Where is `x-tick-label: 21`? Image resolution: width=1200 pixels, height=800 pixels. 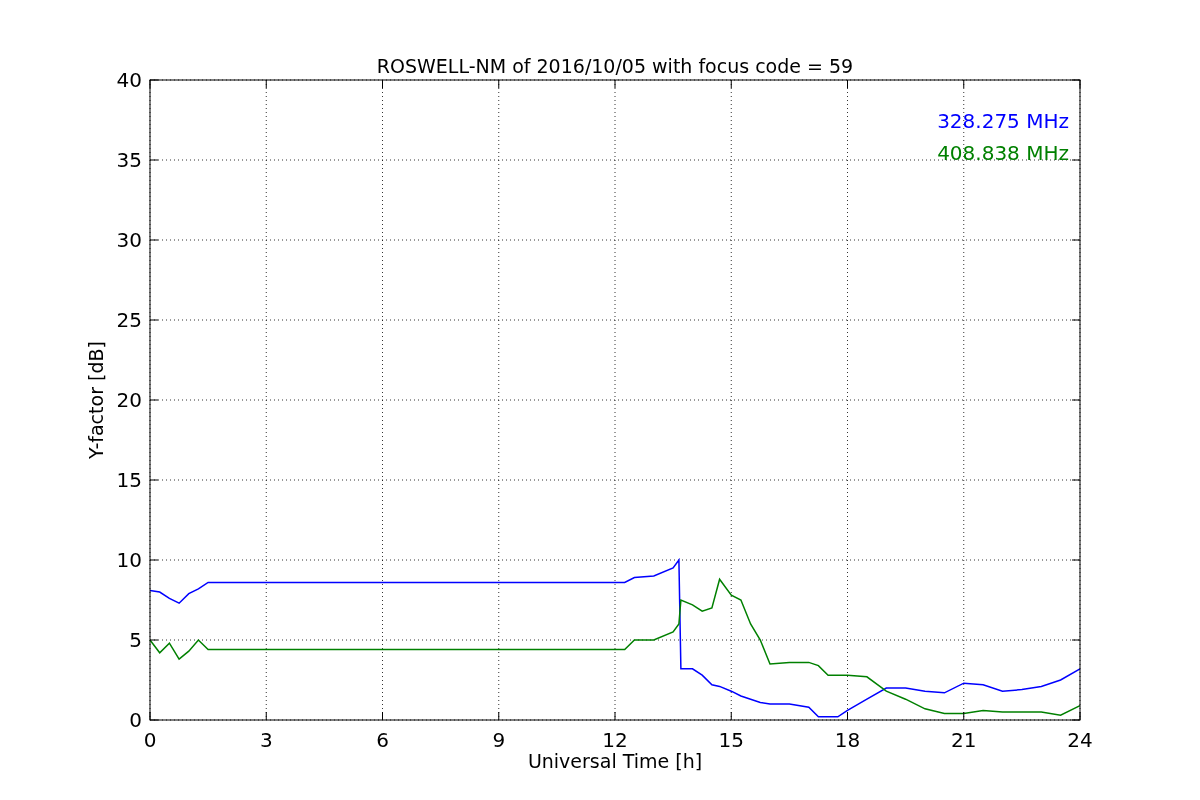
x-tick-label: 21 is located at coordinates (964, 740).